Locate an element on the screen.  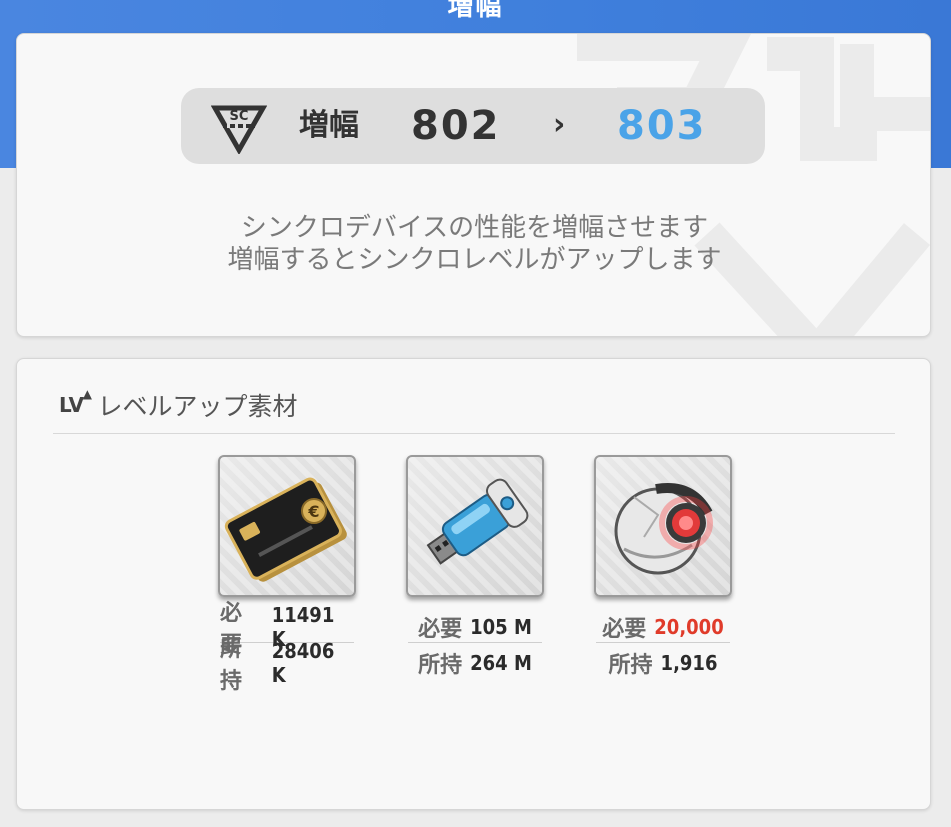
level-up-icon: LV ▲ is located at coordinates (75, 402).